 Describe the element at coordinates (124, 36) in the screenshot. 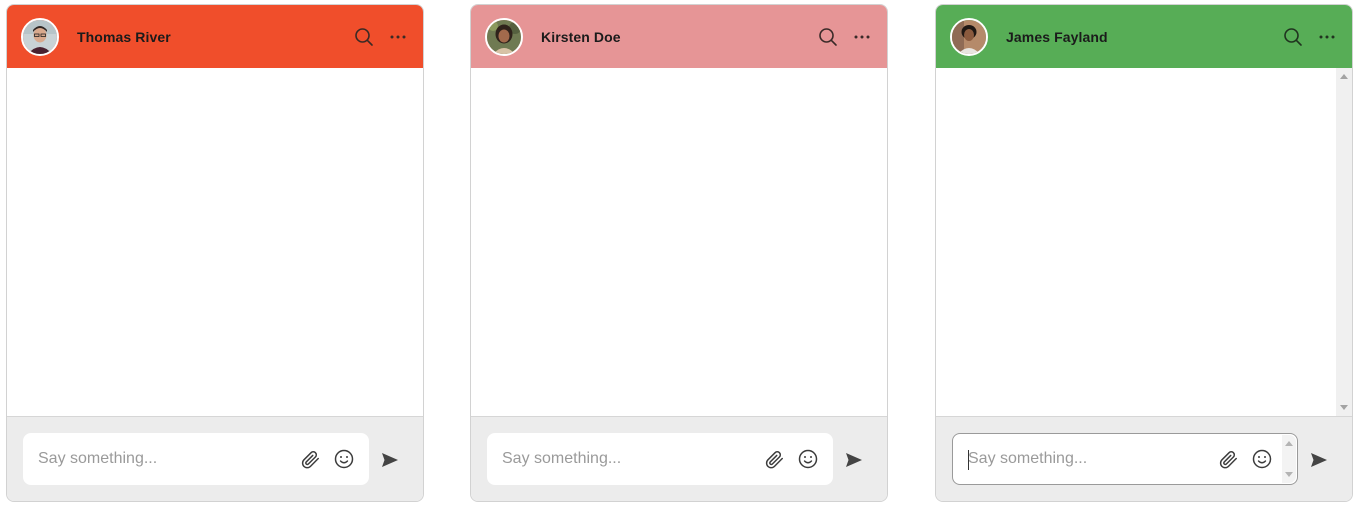

I see `contact-name: Thomas River` at that location.